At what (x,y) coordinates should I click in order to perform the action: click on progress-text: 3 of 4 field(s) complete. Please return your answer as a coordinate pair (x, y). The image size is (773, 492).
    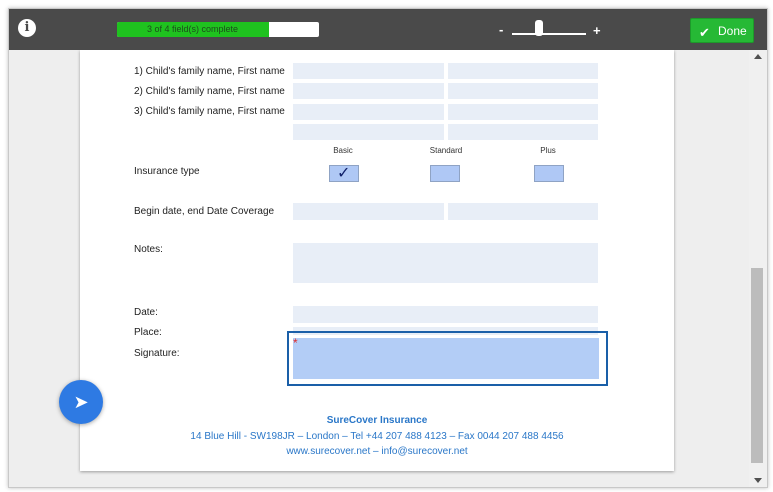
    Looking at the image, I should click on (192, 29).